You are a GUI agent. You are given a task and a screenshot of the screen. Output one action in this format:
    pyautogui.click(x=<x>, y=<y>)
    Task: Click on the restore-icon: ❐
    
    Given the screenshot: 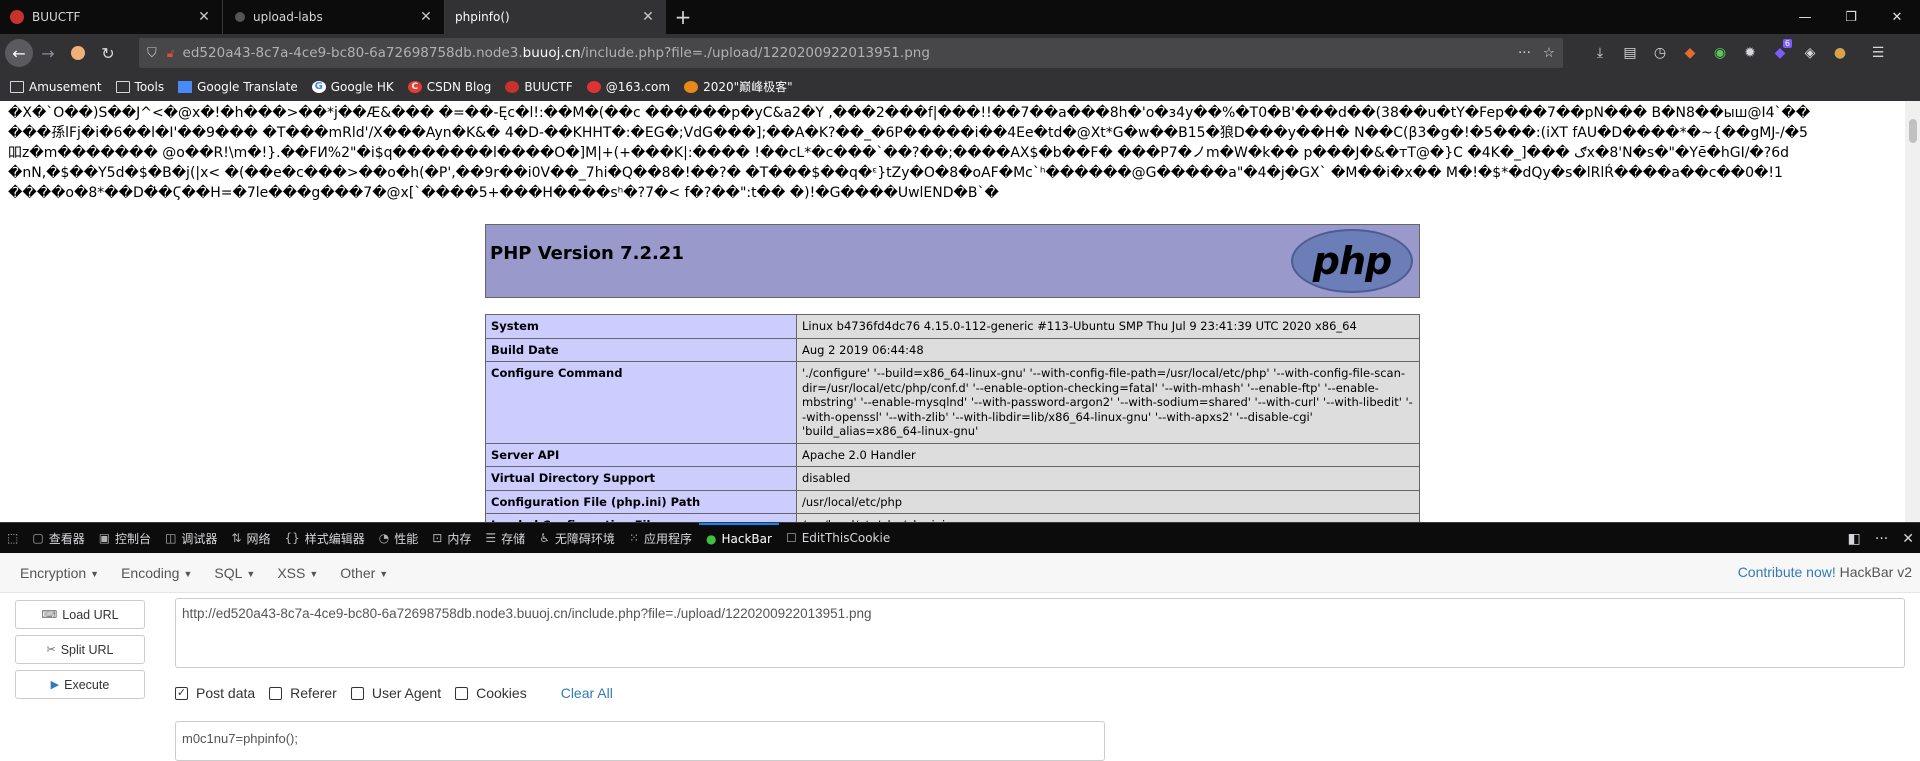 What is the action you would take?
    pyautogui.click(x=1851, y=17)
    